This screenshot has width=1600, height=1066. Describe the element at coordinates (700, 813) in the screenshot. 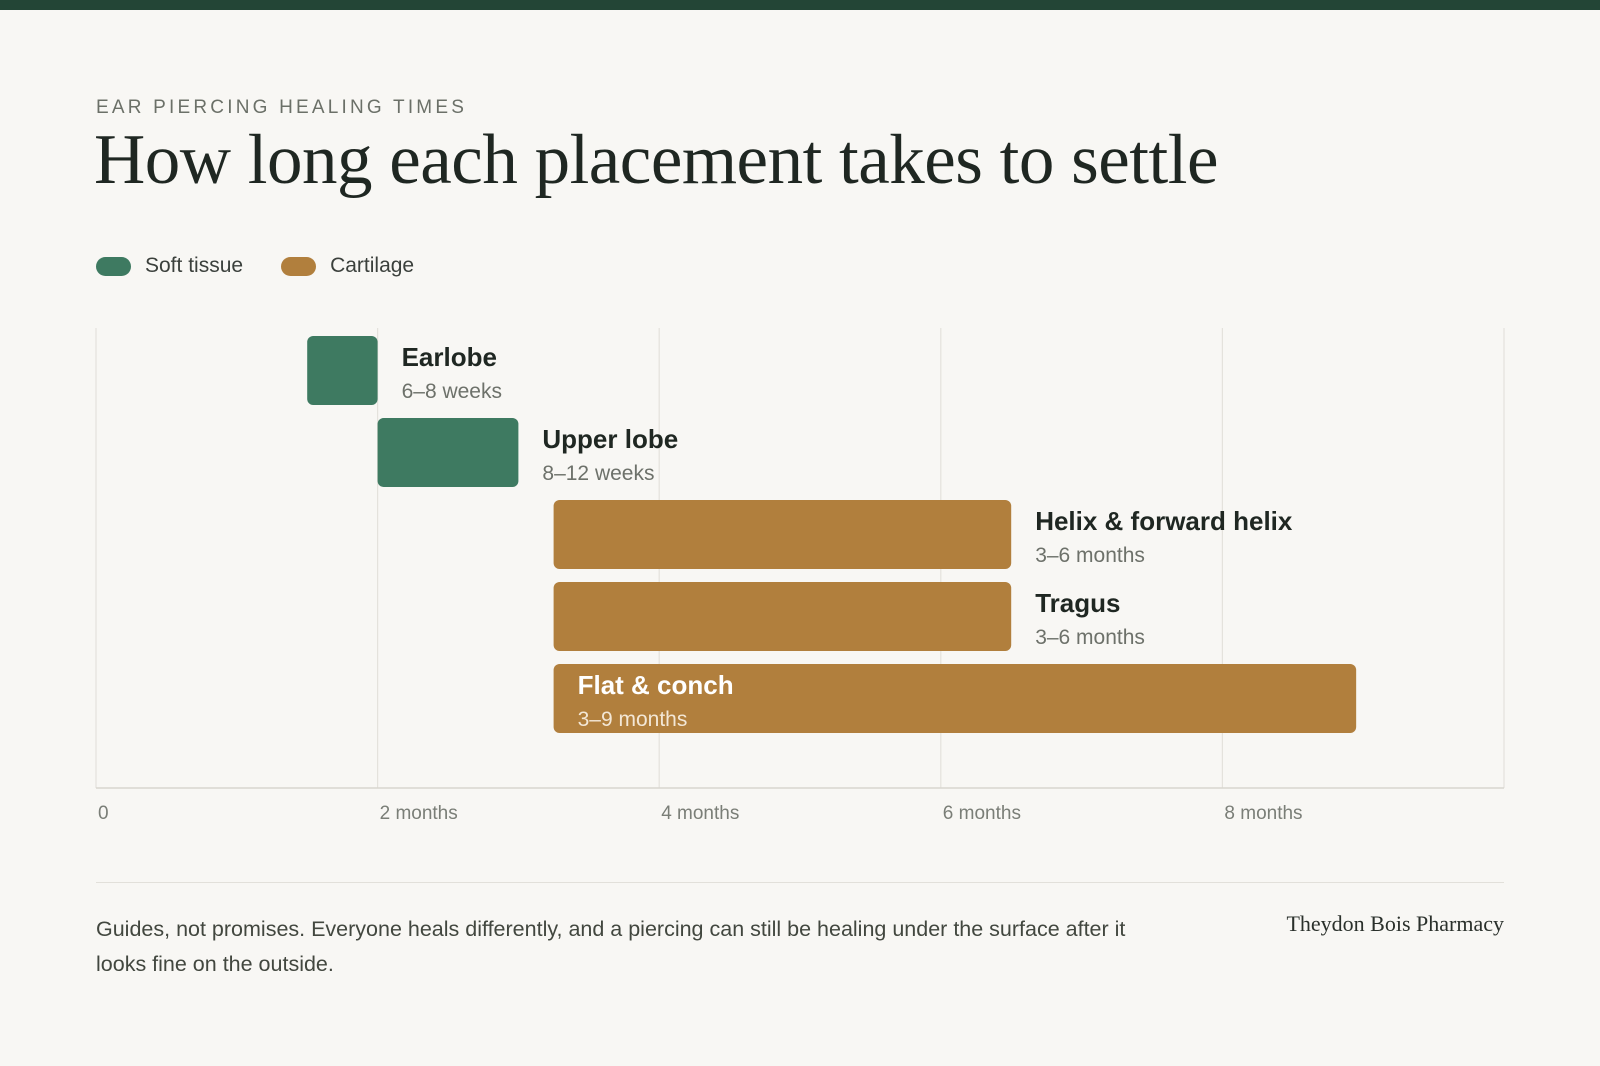

I see `x-tick-label: 4 months` at that location.